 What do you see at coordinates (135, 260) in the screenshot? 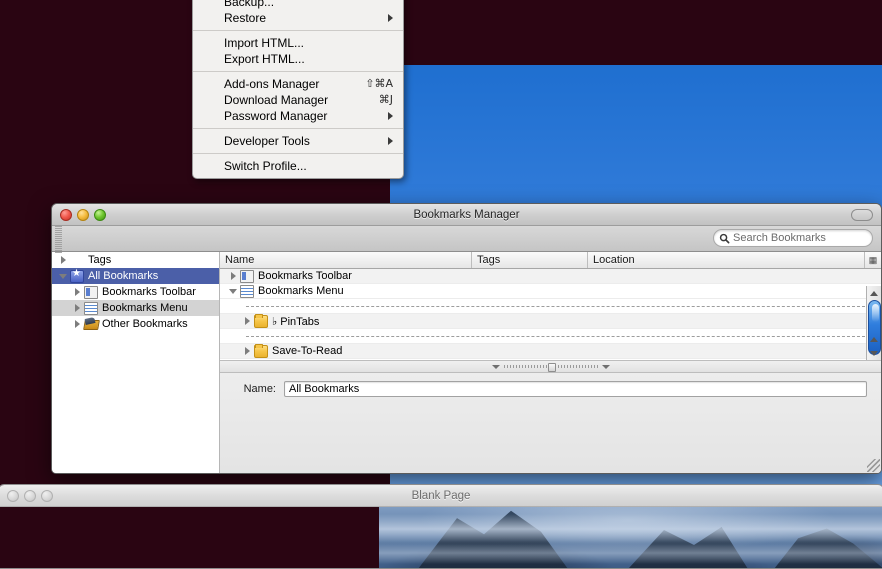
I see `sidebar-item-tags: Tags` at bounding box center [135, 260].